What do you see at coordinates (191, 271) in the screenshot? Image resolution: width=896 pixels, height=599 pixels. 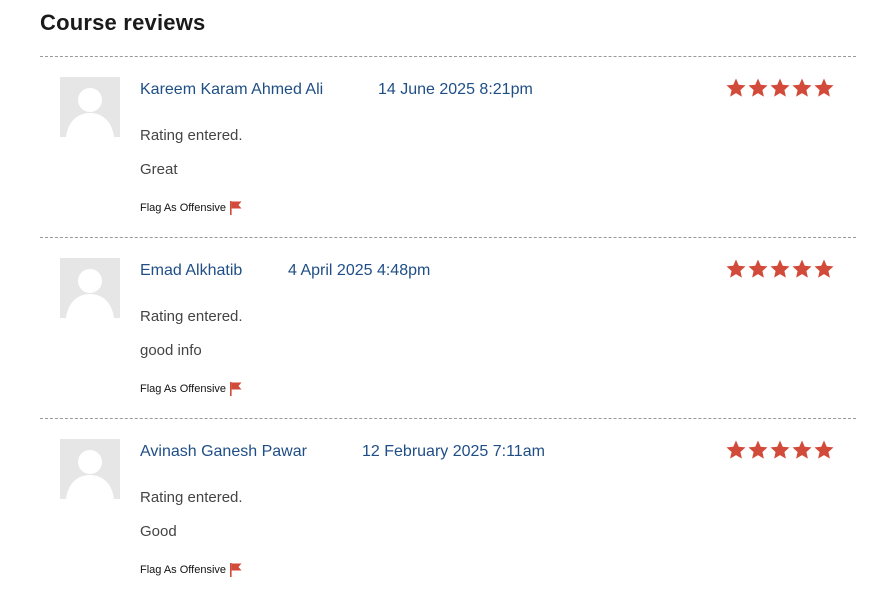 I see `review-author: Emad Alkhatib` at bounding box center [191, 271].